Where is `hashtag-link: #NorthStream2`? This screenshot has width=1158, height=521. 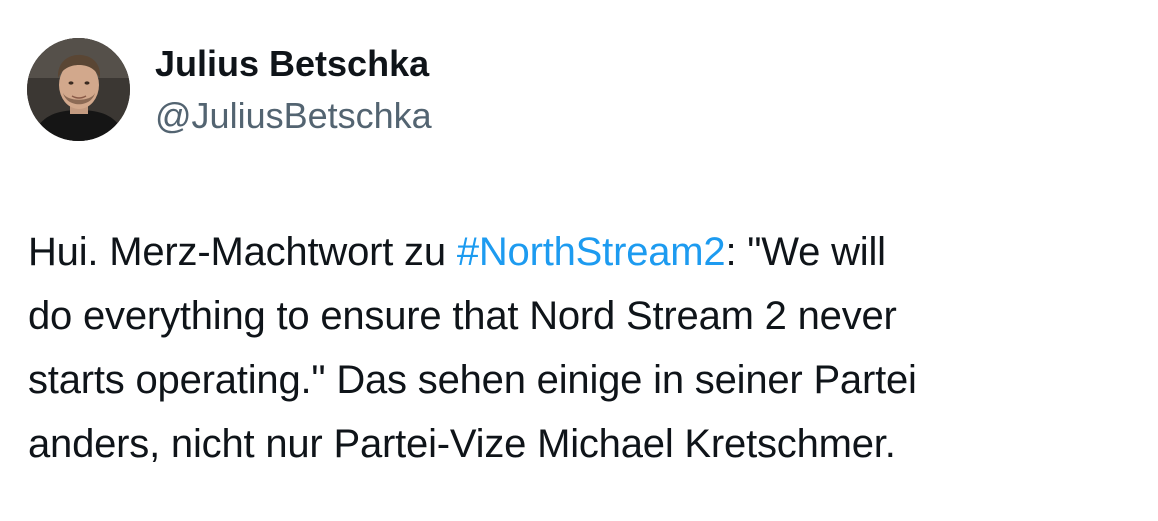
hashtag-link: #NorthStream2 is located at coordinates (591, 252).